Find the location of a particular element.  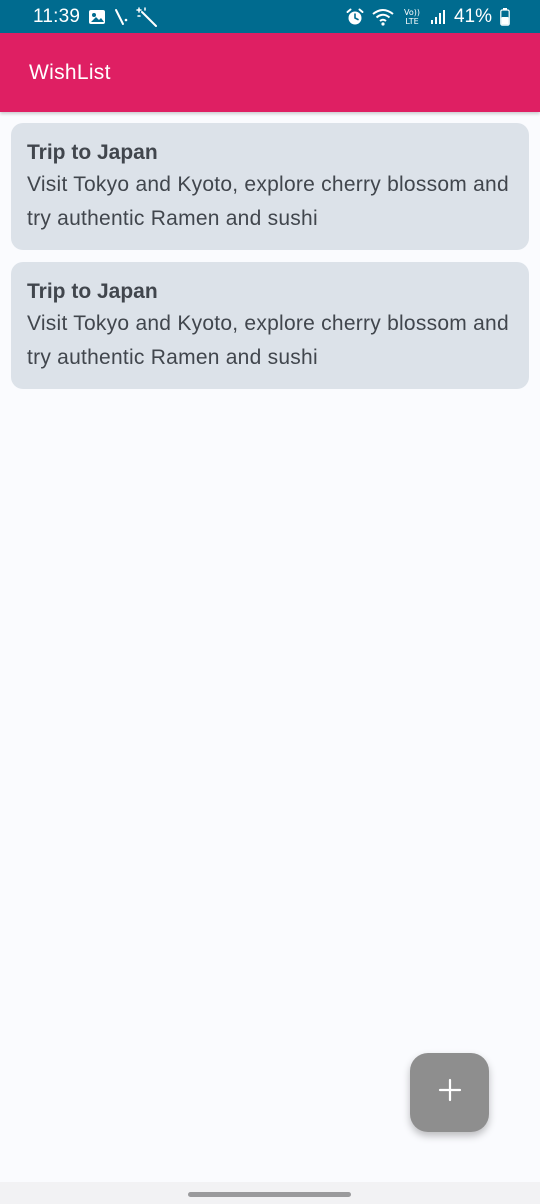

svg-text: Vo)) is located at coordinates (412, 12).